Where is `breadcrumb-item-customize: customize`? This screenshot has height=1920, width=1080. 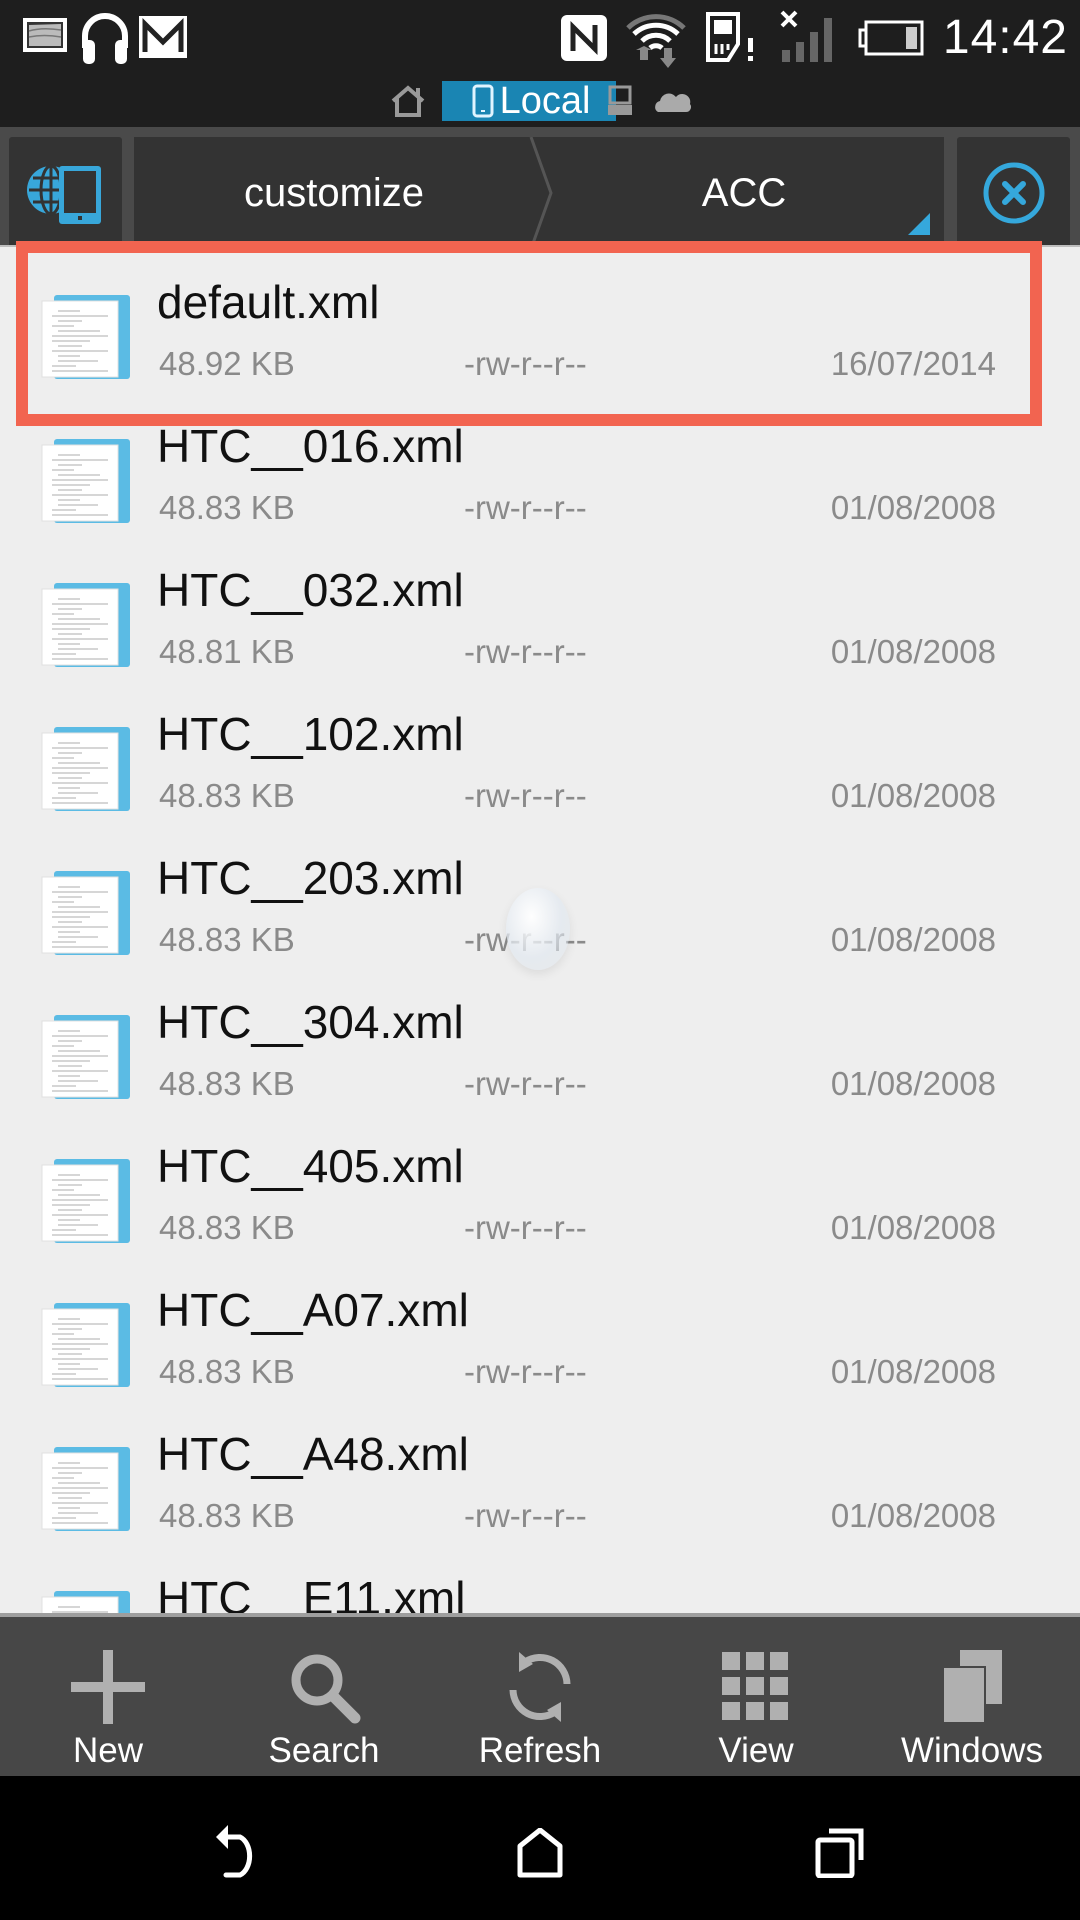
breadcrumb-item-customize: customize is located at coordinates (334, 193).